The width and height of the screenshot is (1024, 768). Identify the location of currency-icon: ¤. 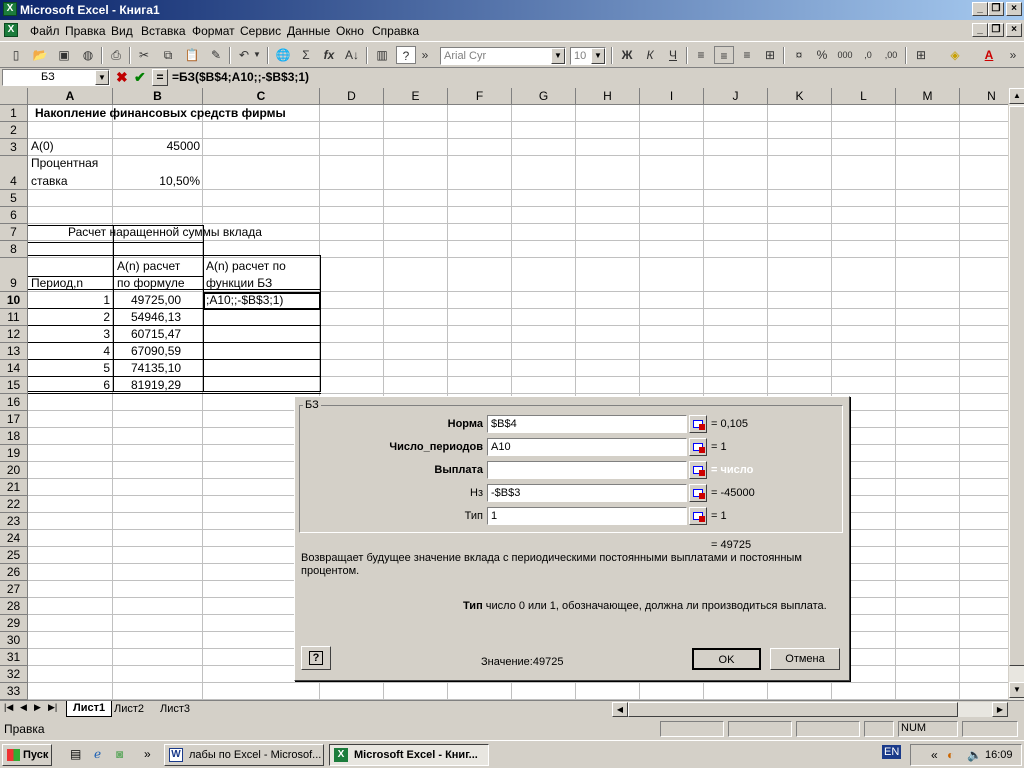
(799, 55).